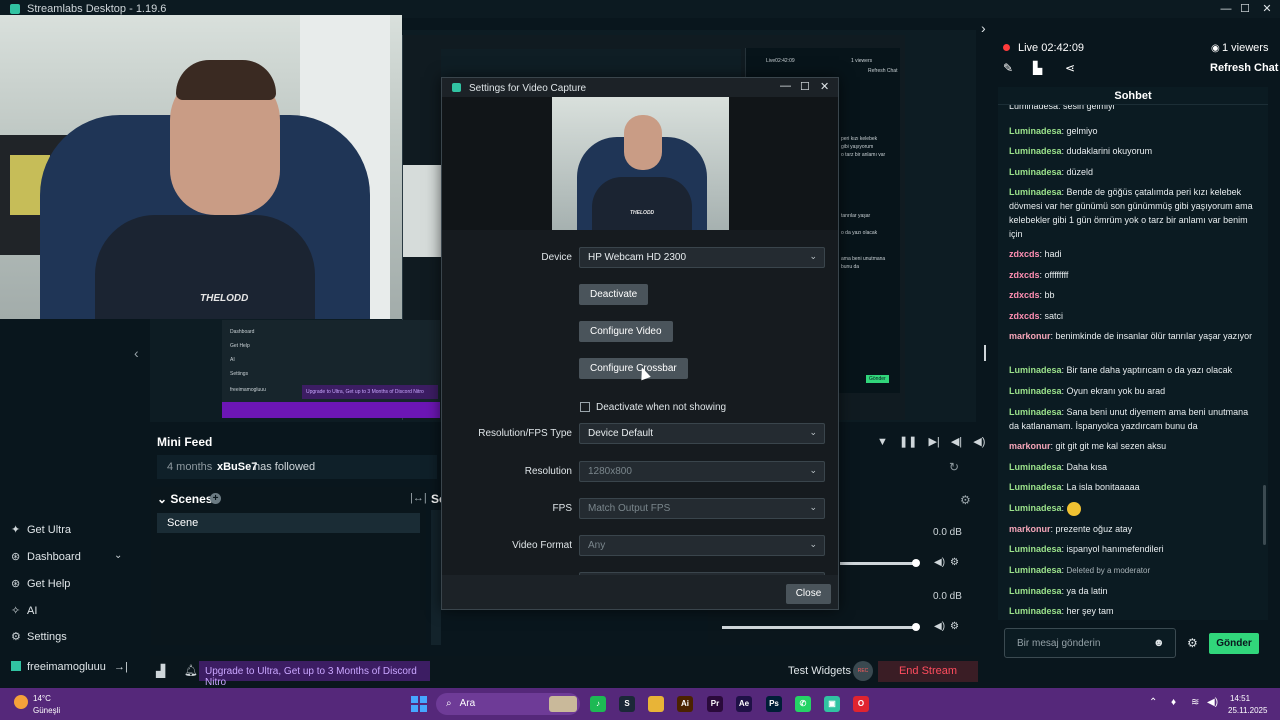  I want to click on configure-crossbar-button: Configure Crossbar, so click(633, 368).